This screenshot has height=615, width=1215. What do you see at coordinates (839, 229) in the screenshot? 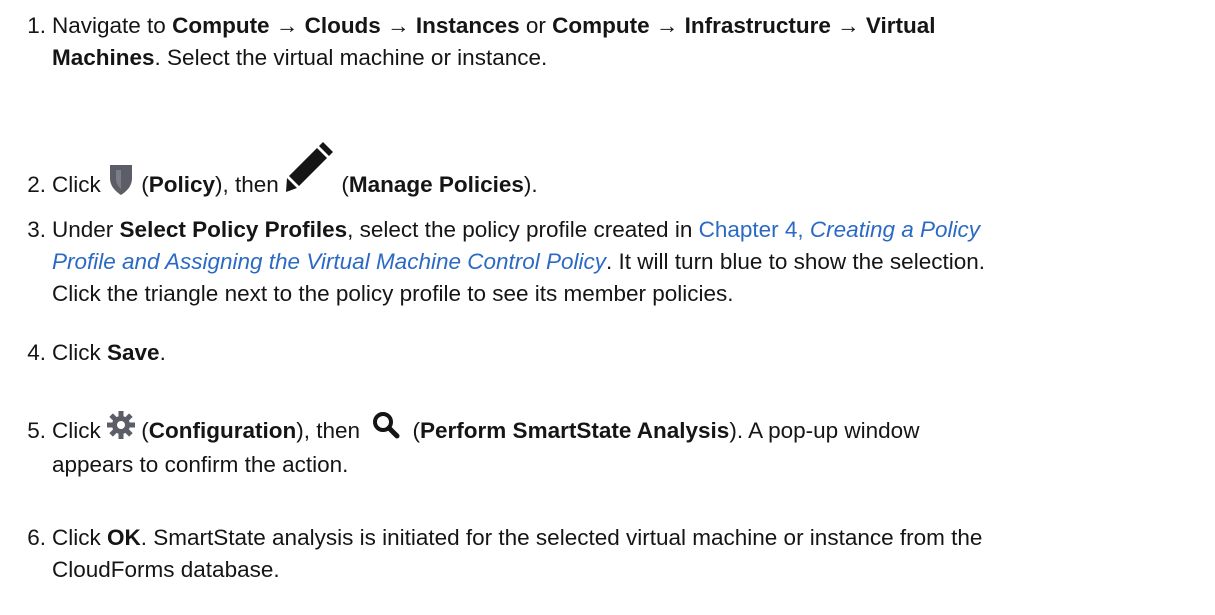
I see `chapter-link: Chapter 4, Creating a Policy` at bounding box center [839, 229].